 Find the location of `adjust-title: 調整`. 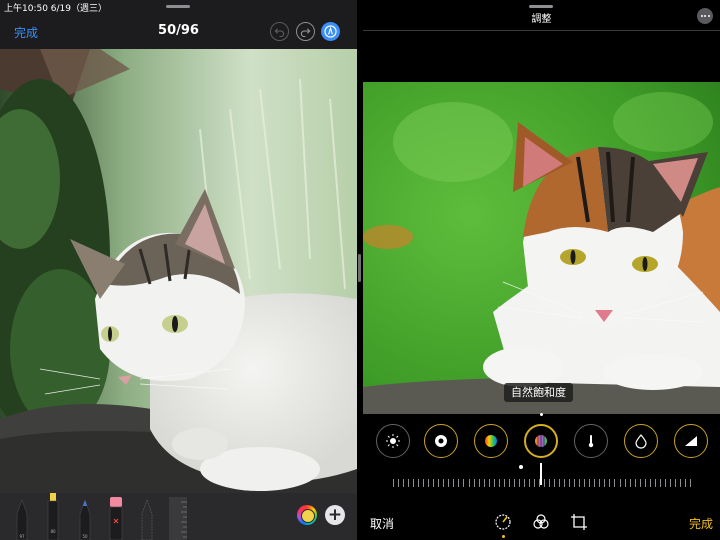

adjust-title: 調整 is located at coordinates (541, 19).